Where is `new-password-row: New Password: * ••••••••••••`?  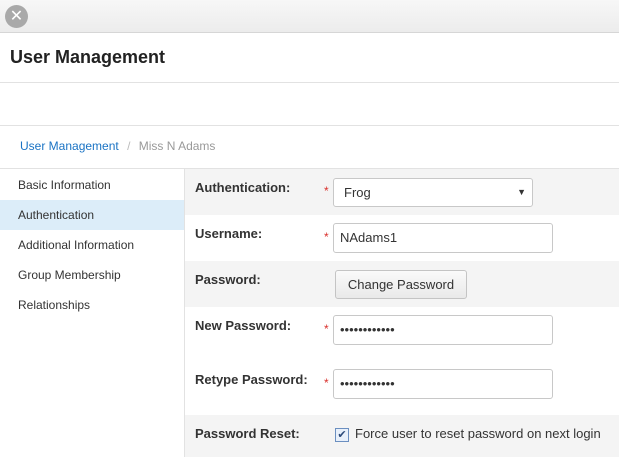
new-password-row: New Password: * •••••••••••• is located at coordinates (402, 334).